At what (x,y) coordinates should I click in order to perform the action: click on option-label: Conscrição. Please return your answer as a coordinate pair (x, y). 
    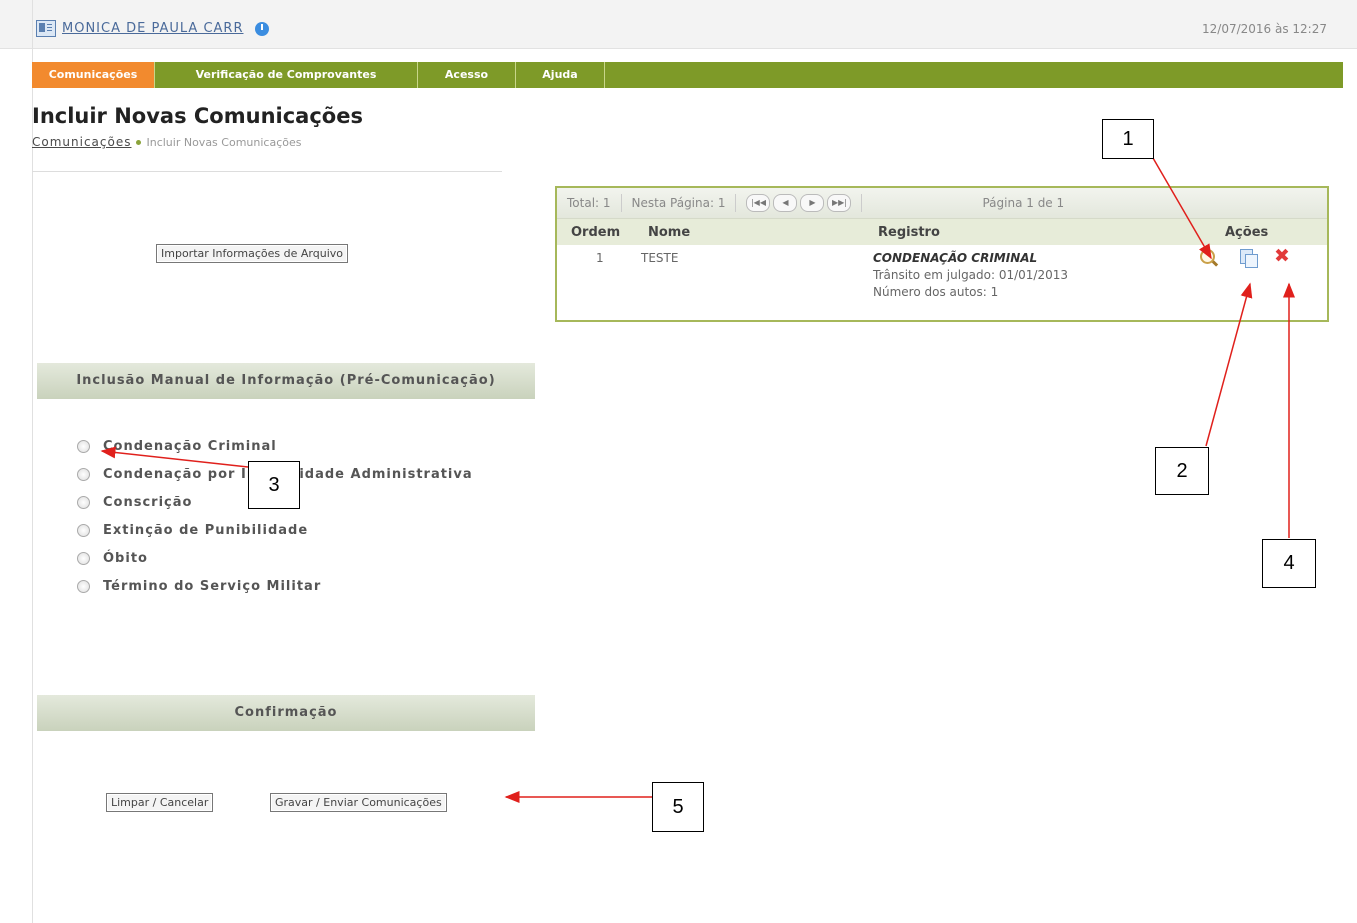
    Looking at the image, I should click on (148, 502).